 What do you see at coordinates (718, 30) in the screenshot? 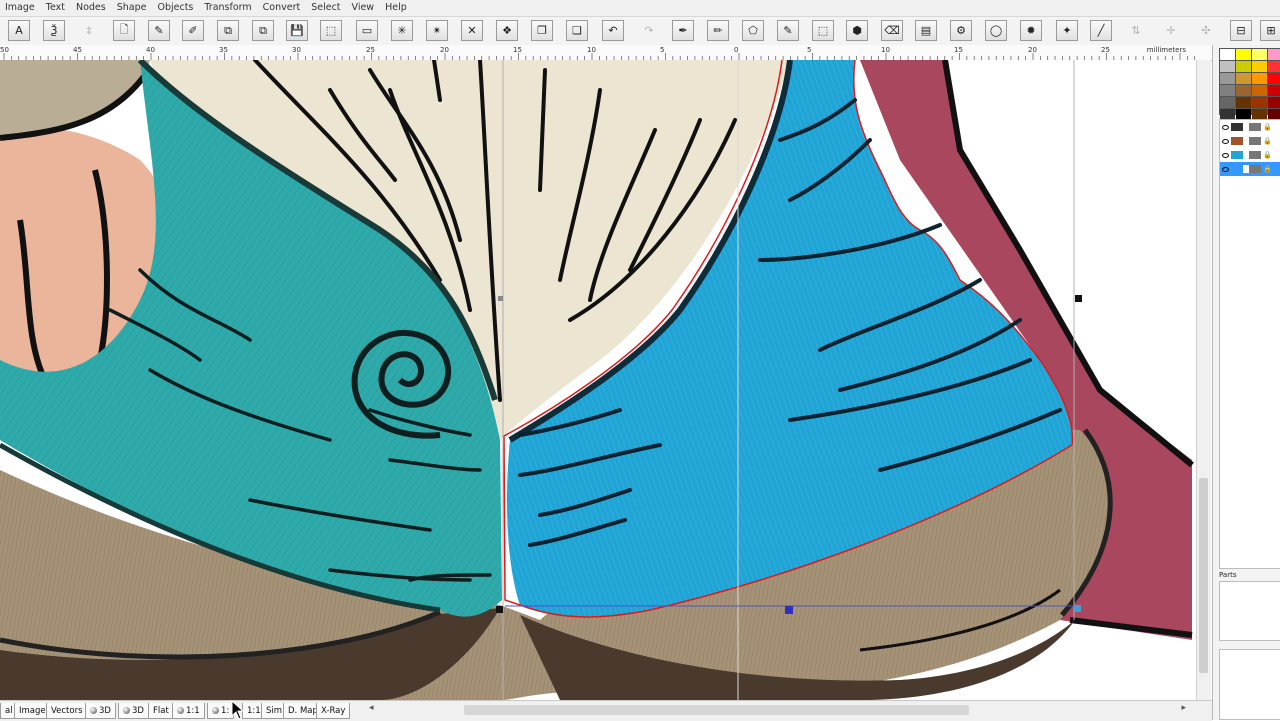
I see `draw-tool-button: ✏` at bounding box center [718, 30].